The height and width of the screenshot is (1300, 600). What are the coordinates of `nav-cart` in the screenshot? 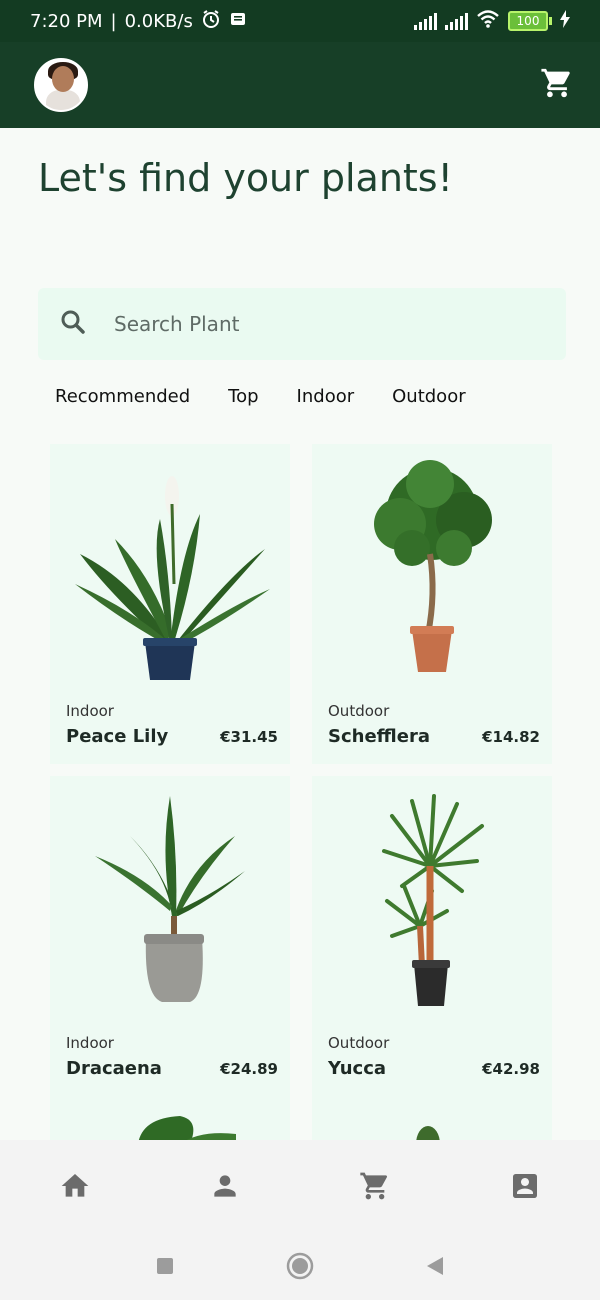 It's located at (375, 1186).